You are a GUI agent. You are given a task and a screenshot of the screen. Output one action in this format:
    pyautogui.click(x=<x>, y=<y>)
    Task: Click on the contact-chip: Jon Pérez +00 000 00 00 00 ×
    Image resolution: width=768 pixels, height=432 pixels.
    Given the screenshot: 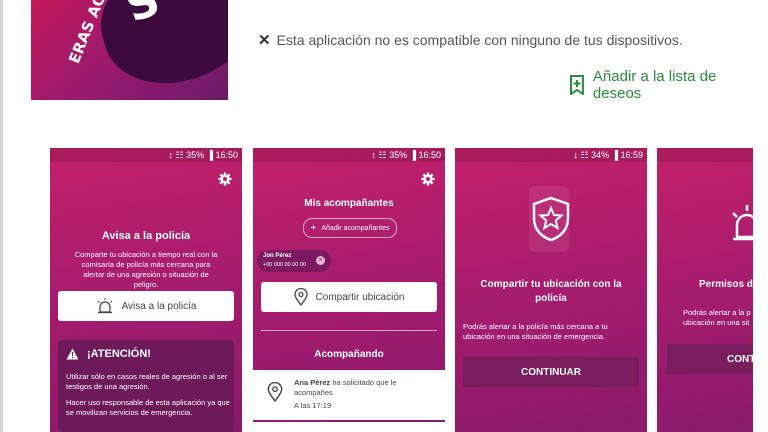 What is the action you would take?
    pyautogui.click(x=294, y=261)
    